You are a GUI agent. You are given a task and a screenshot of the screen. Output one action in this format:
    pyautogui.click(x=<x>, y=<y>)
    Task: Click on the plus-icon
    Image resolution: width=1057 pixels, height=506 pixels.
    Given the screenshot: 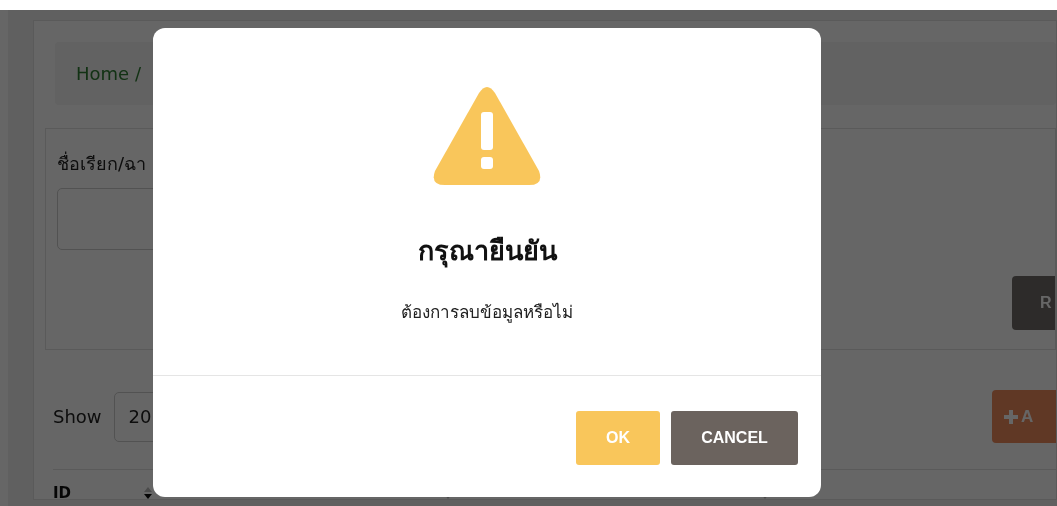 What is the action you would take?
    pyautogui.click(x=1011, y=416)
    